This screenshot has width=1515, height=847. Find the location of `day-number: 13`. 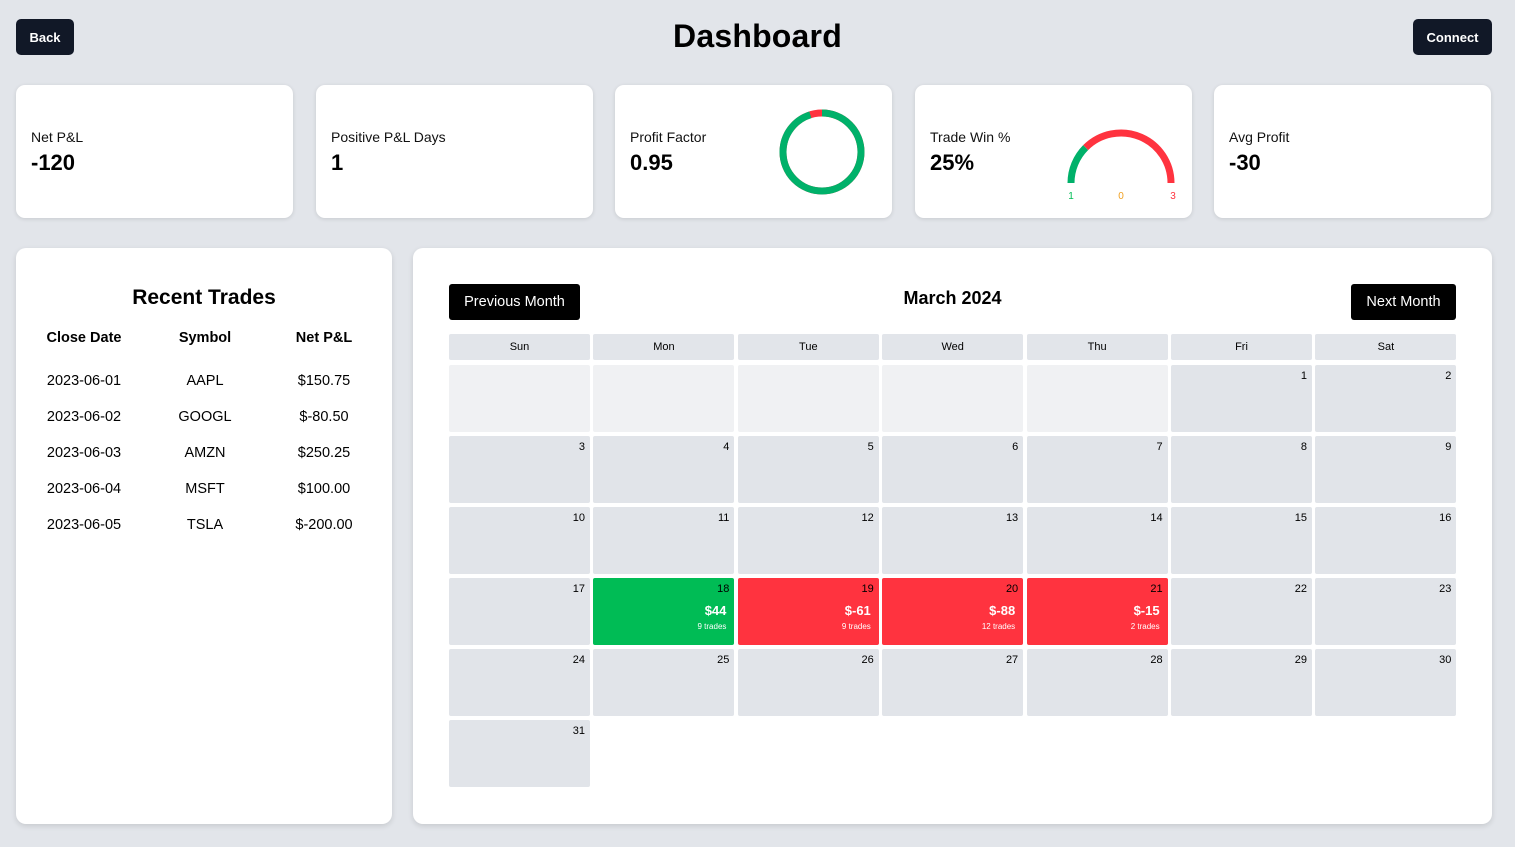

day-number: 13 is located at coordinates (1012, 518).